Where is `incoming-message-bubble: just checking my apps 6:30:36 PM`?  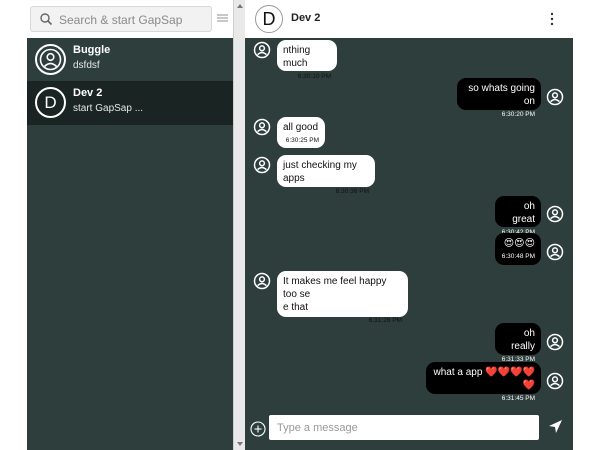
incoming-message-bubble: just checking my apps 6:30:36 PM is located at coordinates (326, 175).